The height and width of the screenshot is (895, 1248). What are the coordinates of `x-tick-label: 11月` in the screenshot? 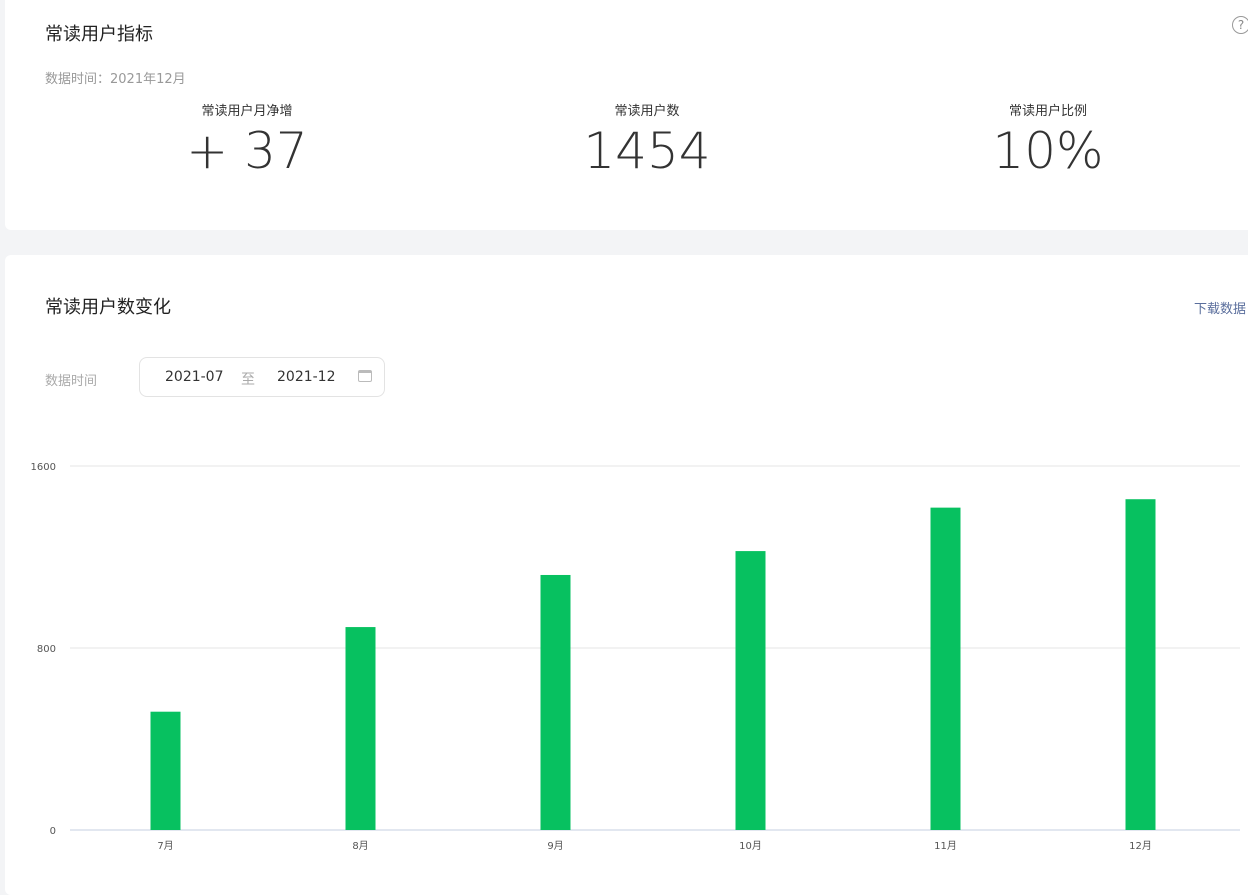 It's located at (945, 846).